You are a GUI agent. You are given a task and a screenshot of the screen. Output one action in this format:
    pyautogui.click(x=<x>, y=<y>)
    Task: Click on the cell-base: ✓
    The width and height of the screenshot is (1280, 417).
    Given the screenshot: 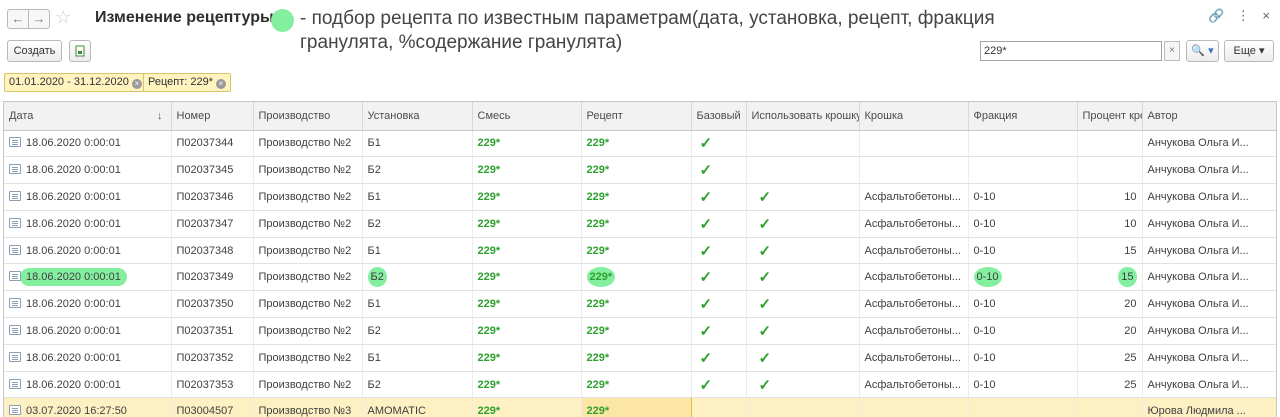 What is the action you would take?
    pyautogui.click(x=719, y=331)
    